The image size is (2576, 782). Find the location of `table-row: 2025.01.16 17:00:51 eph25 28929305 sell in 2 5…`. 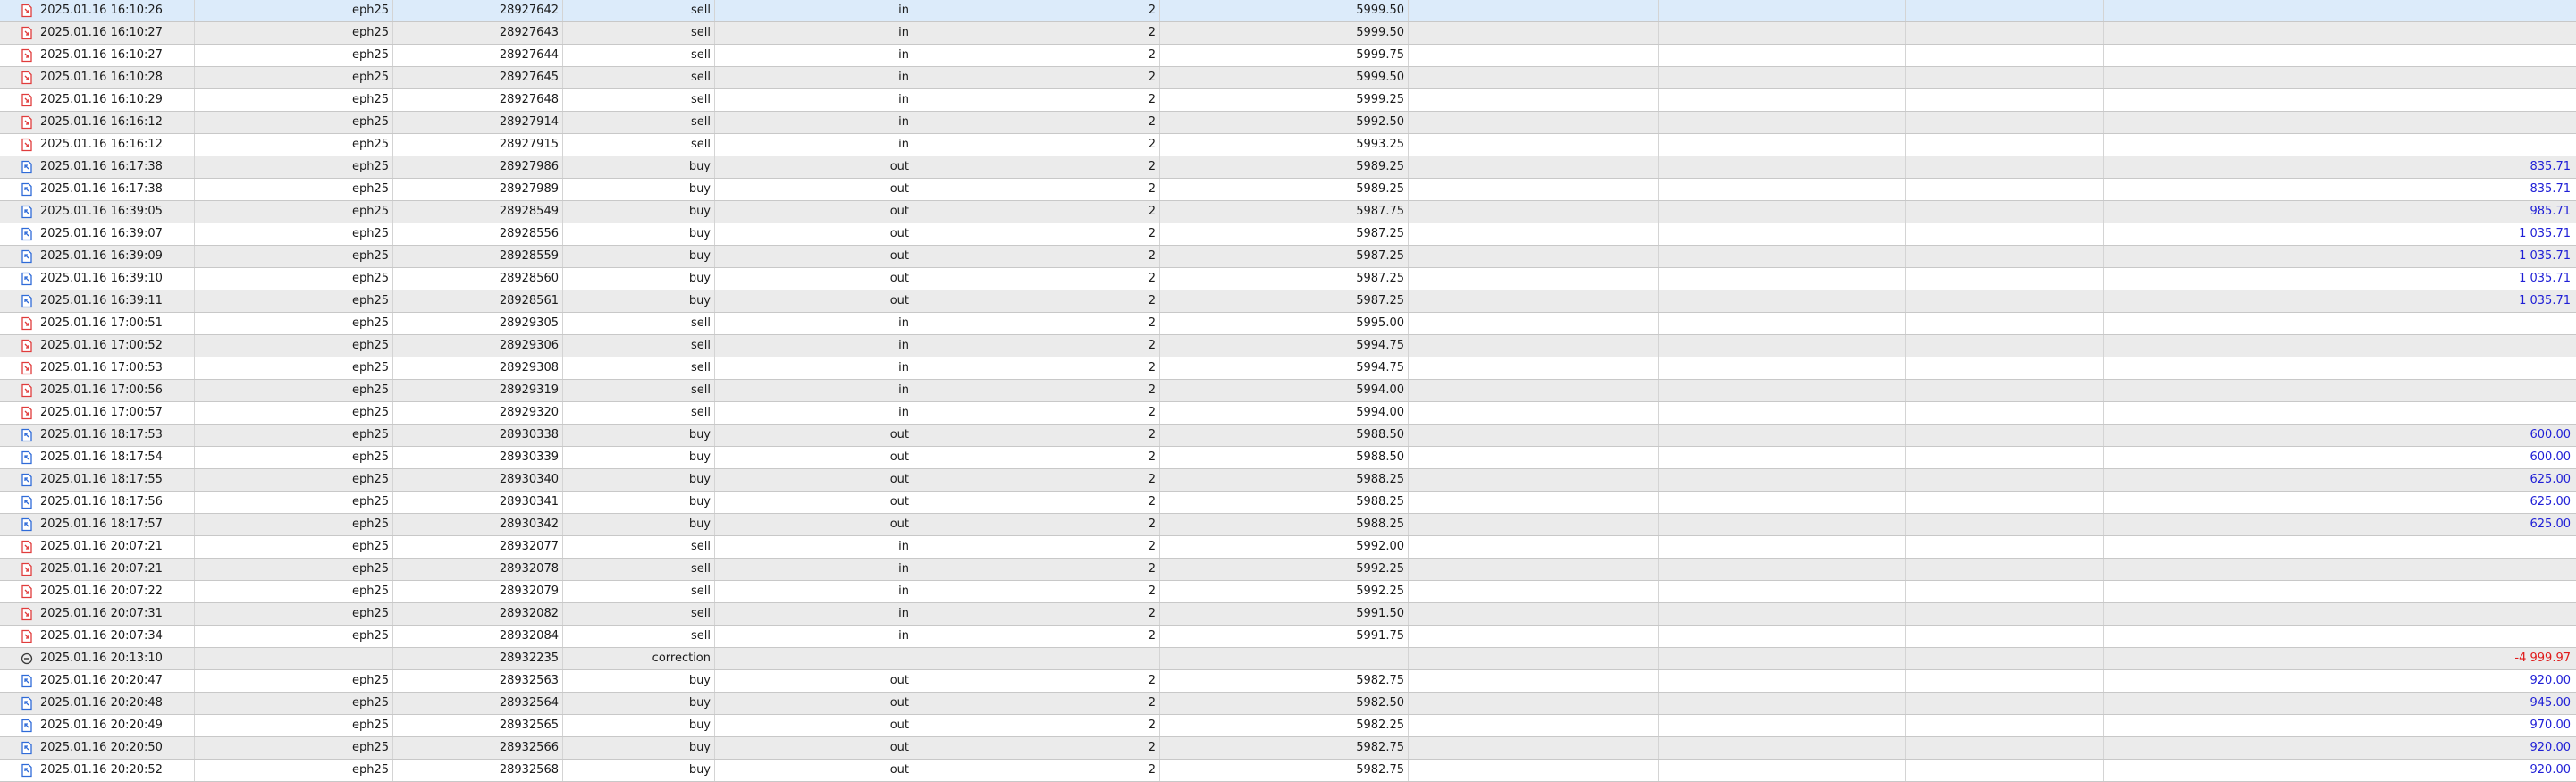

table-row: 2025.01.16 17:00:51 eph25 28929305 sell in 2 5… is located at coordinates (1288, 324).